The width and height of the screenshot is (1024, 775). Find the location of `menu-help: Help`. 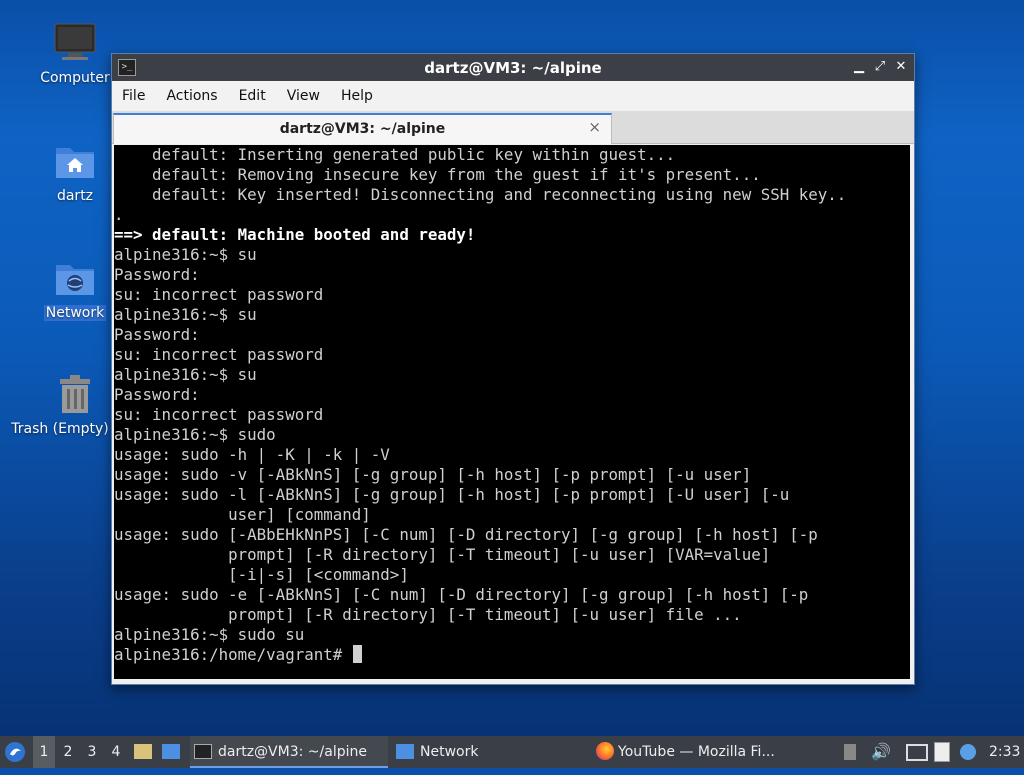

menu-help: Help is located at coordinates (357, 96).